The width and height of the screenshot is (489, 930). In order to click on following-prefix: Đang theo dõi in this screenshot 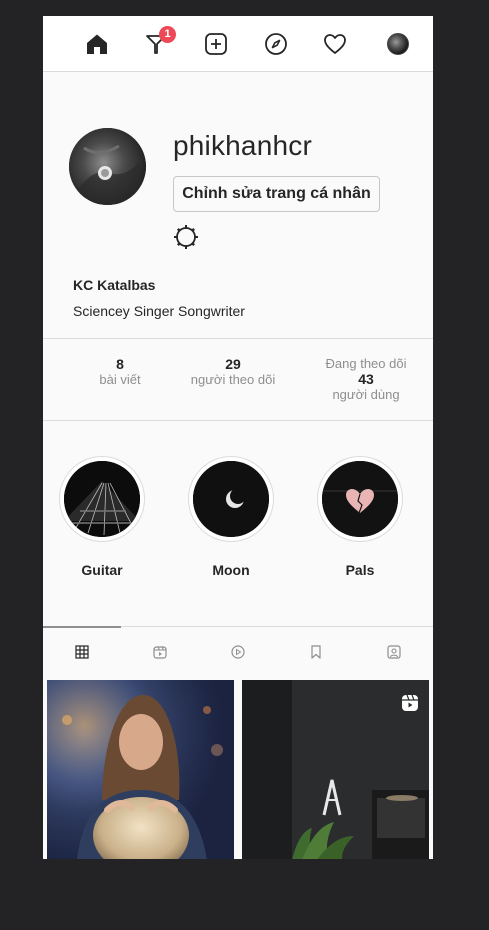, I will do `click(366, 363)`.